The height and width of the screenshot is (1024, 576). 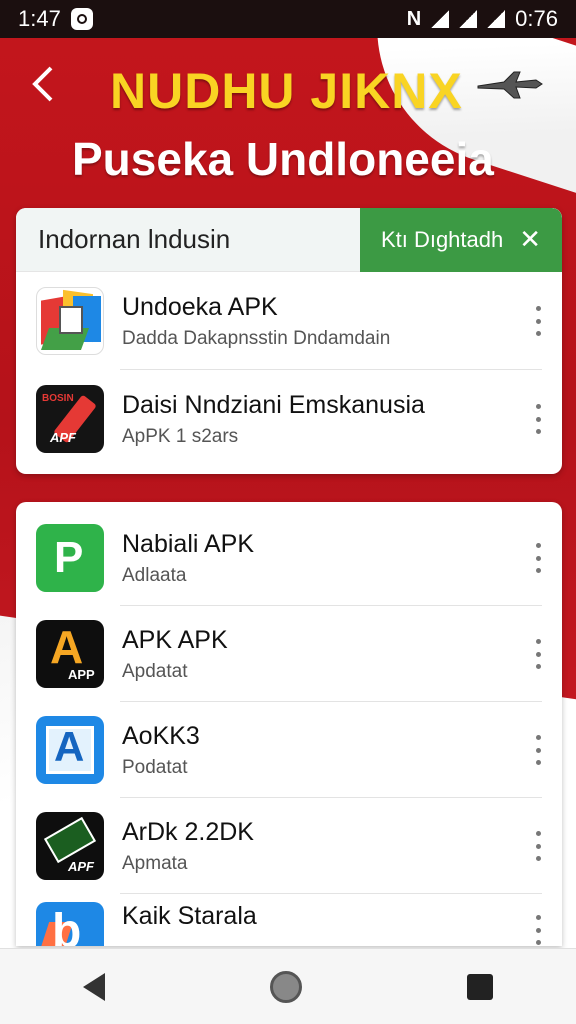 I want to click on chevron-left-icon, so click(x=42, y=84).